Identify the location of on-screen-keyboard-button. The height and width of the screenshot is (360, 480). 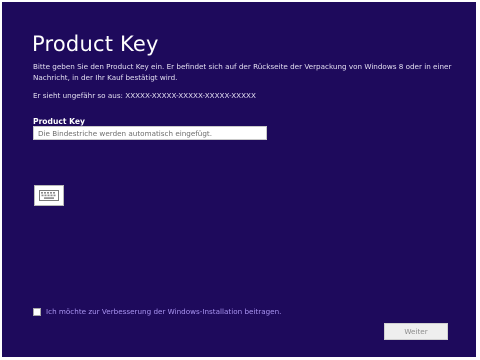
(49, 195).